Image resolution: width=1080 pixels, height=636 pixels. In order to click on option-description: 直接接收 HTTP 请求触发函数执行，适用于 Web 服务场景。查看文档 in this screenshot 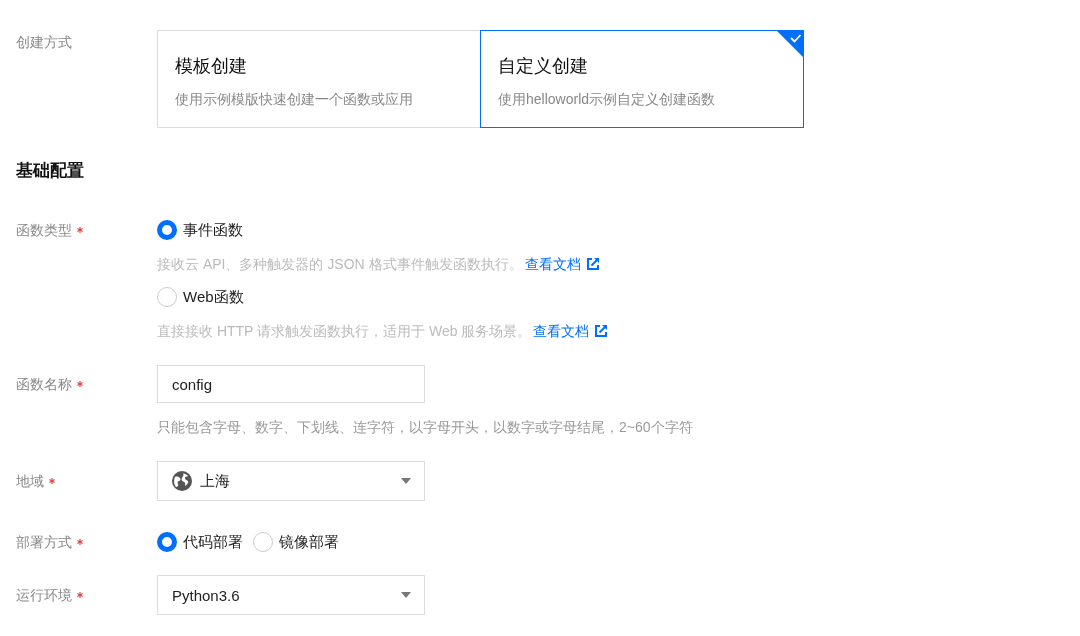, I will do `click(382, 331)`.